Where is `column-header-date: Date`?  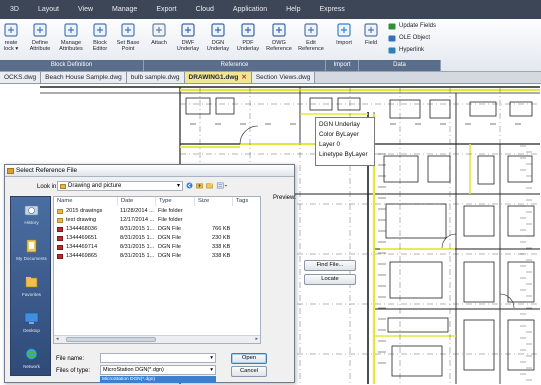
column-header-date: Date is located at coordinates (137, 201).